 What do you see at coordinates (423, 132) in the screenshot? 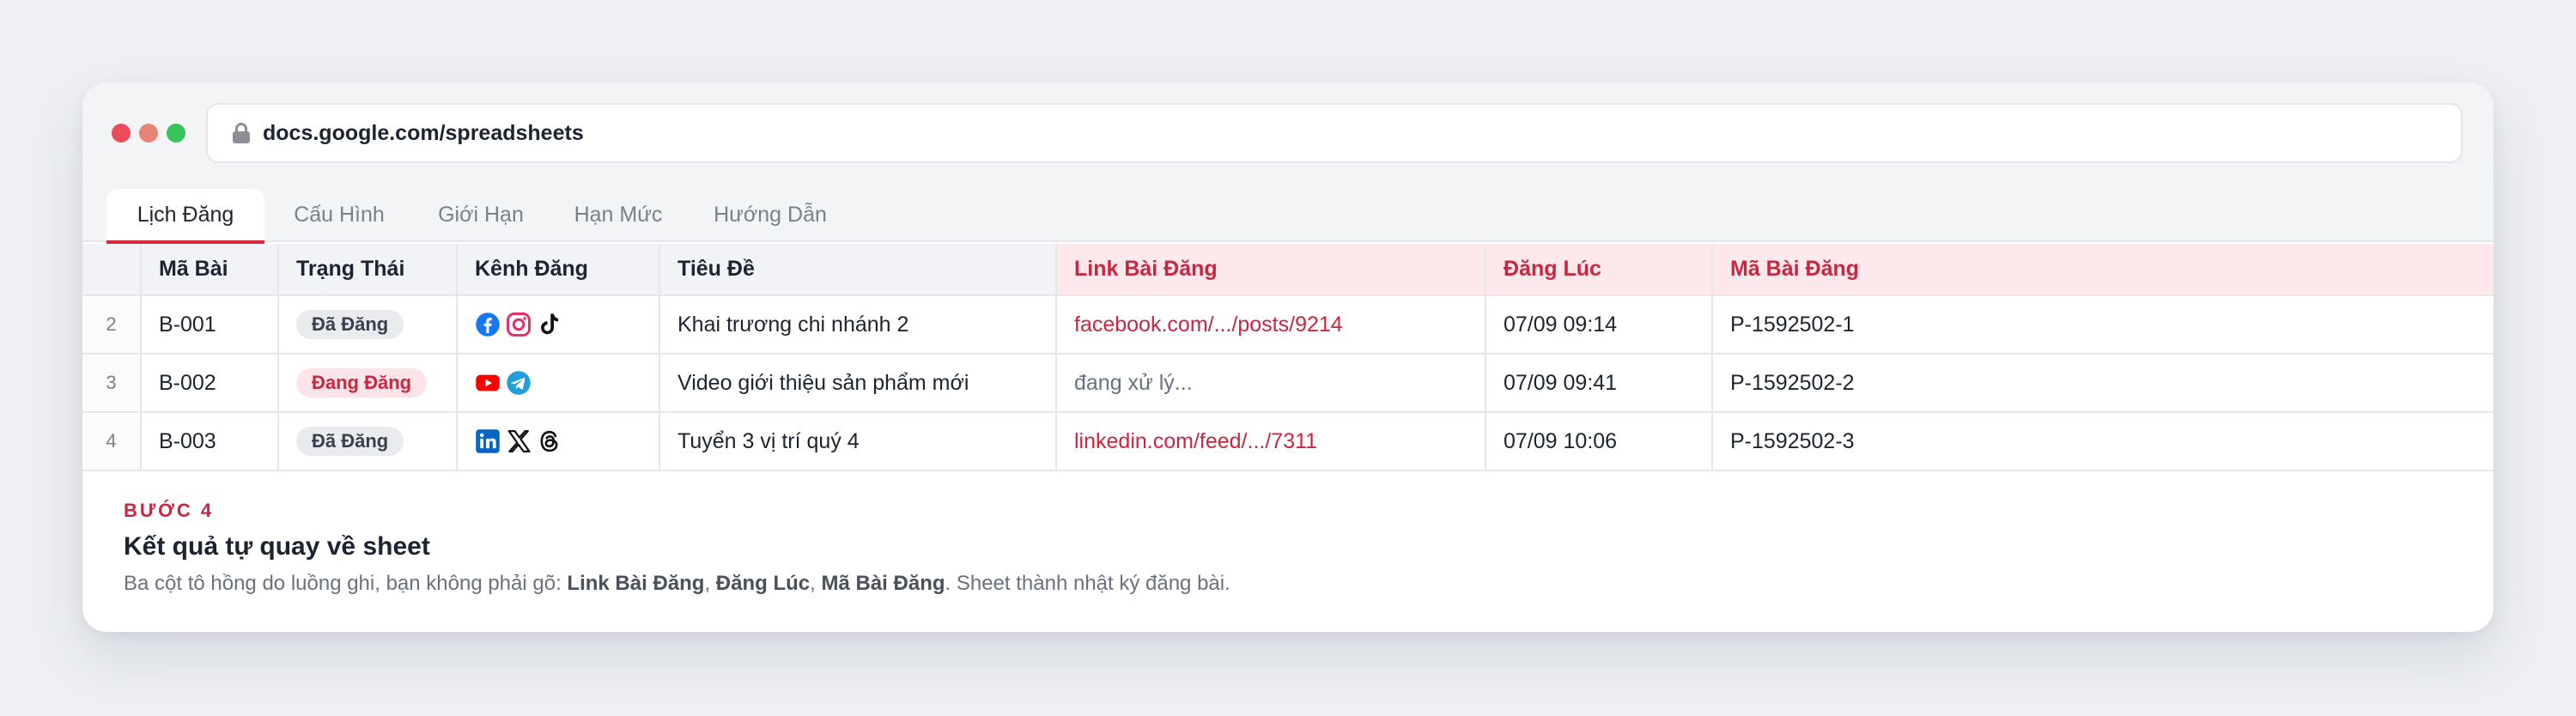
I see `url-text: docs.google.com/spreadsheets` at bounding box center [423, 132].